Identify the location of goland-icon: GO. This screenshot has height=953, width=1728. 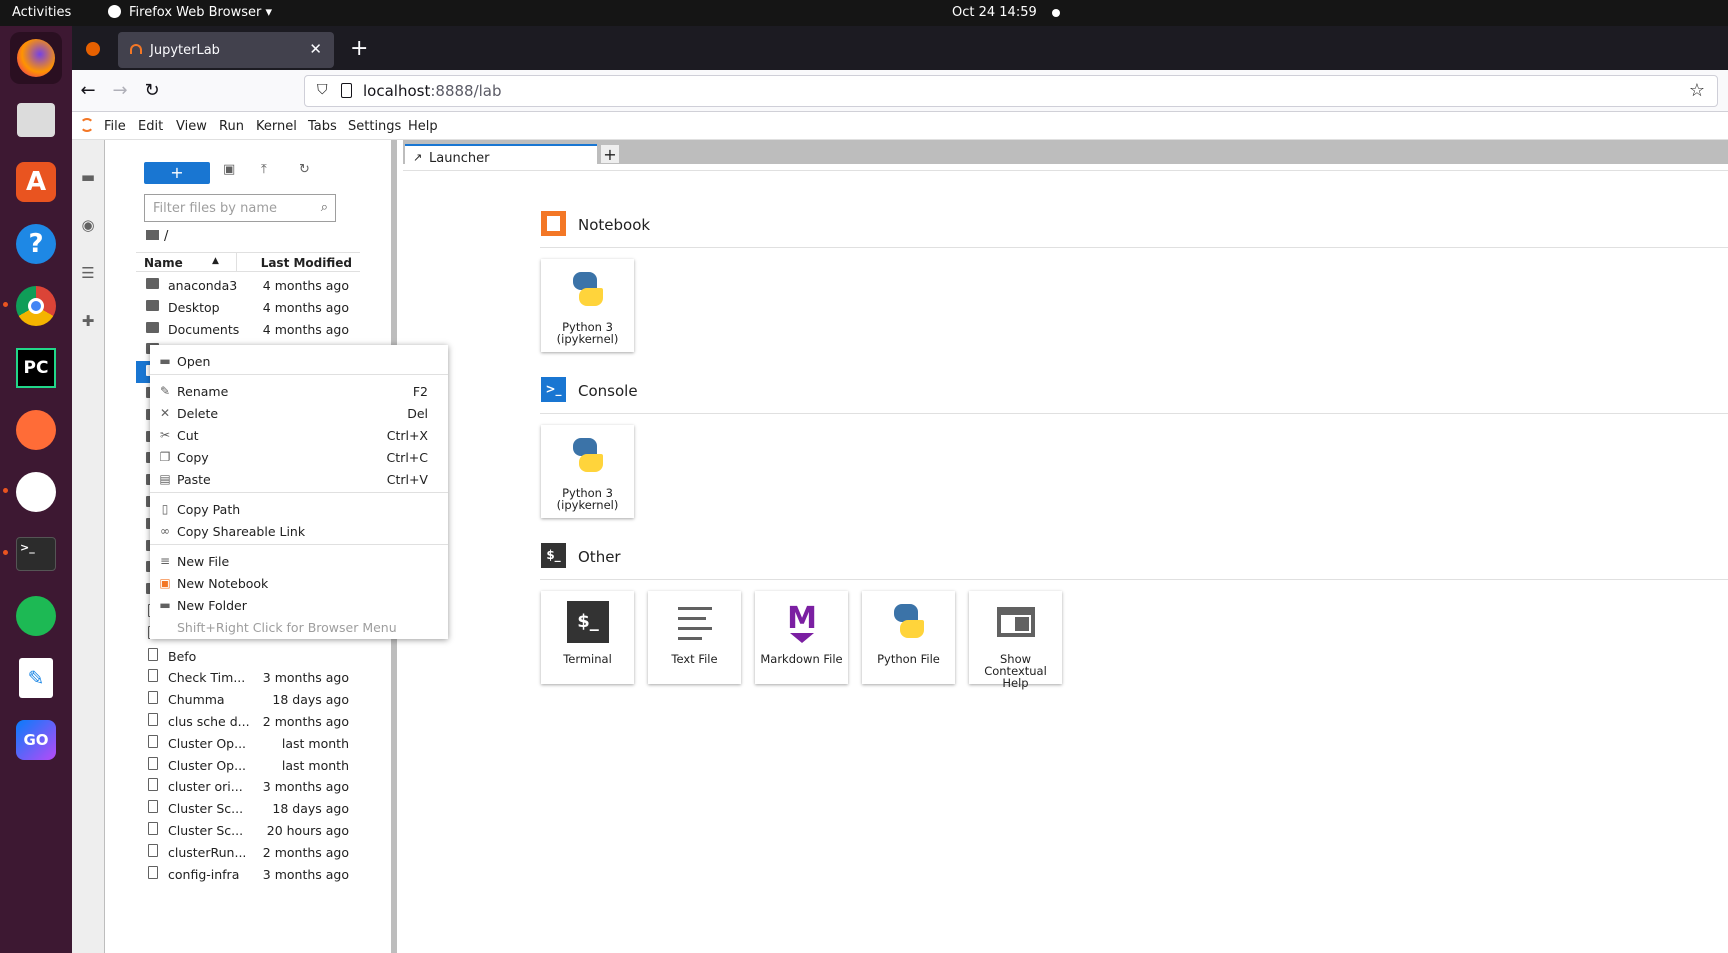
(36, 740).